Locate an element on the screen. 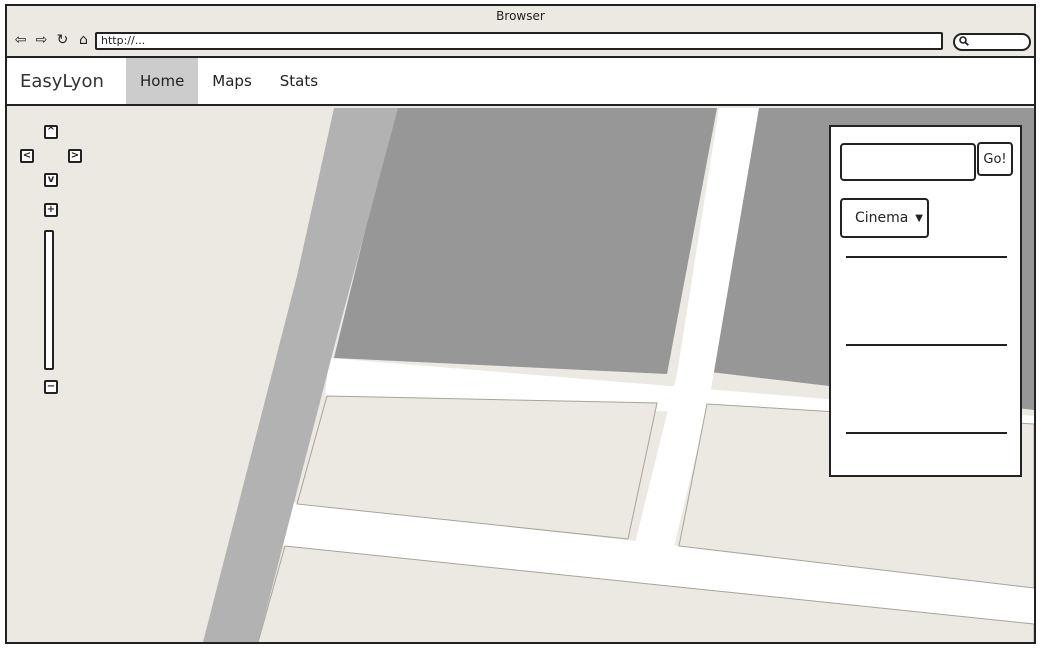 The image size is (1043, 652). category-select: Cinema ▼ is located at coordinates (884, 218).